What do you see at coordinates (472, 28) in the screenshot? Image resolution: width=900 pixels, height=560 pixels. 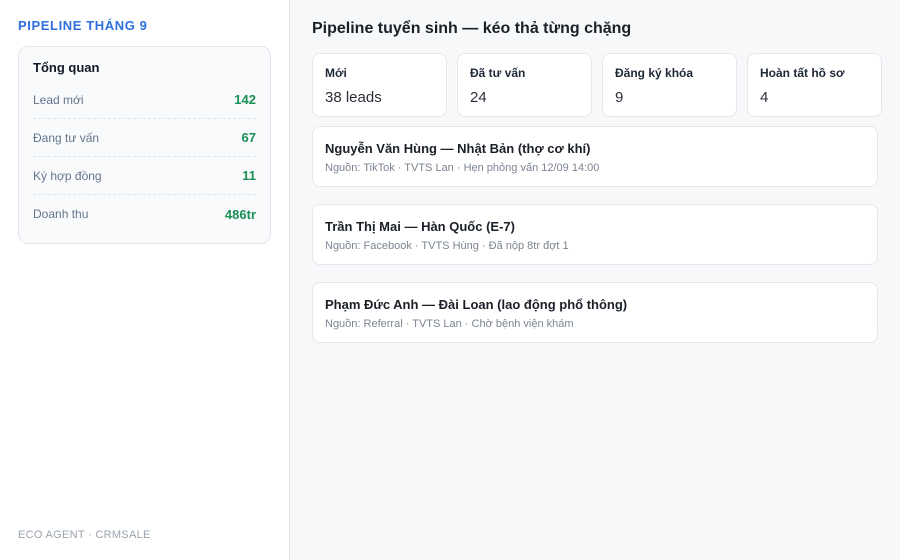 I see `page-title: Pipeline tuyển sinh — kéo thả từng chặng` at bounding box center [472, 28].